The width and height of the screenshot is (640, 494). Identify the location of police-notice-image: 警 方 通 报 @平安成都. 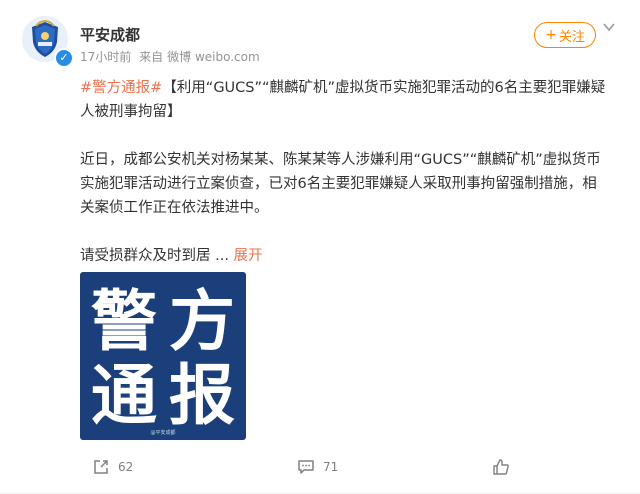
(163, 356).